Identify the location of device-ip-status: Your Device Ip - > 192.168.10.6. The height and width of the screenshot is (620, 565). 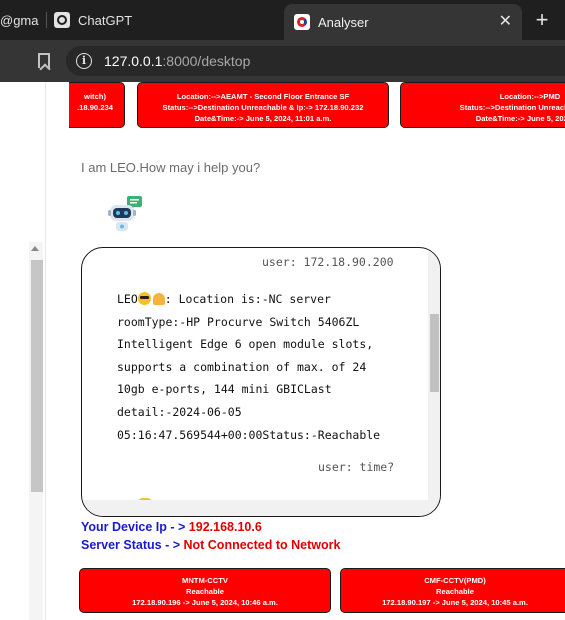
(171, 527).